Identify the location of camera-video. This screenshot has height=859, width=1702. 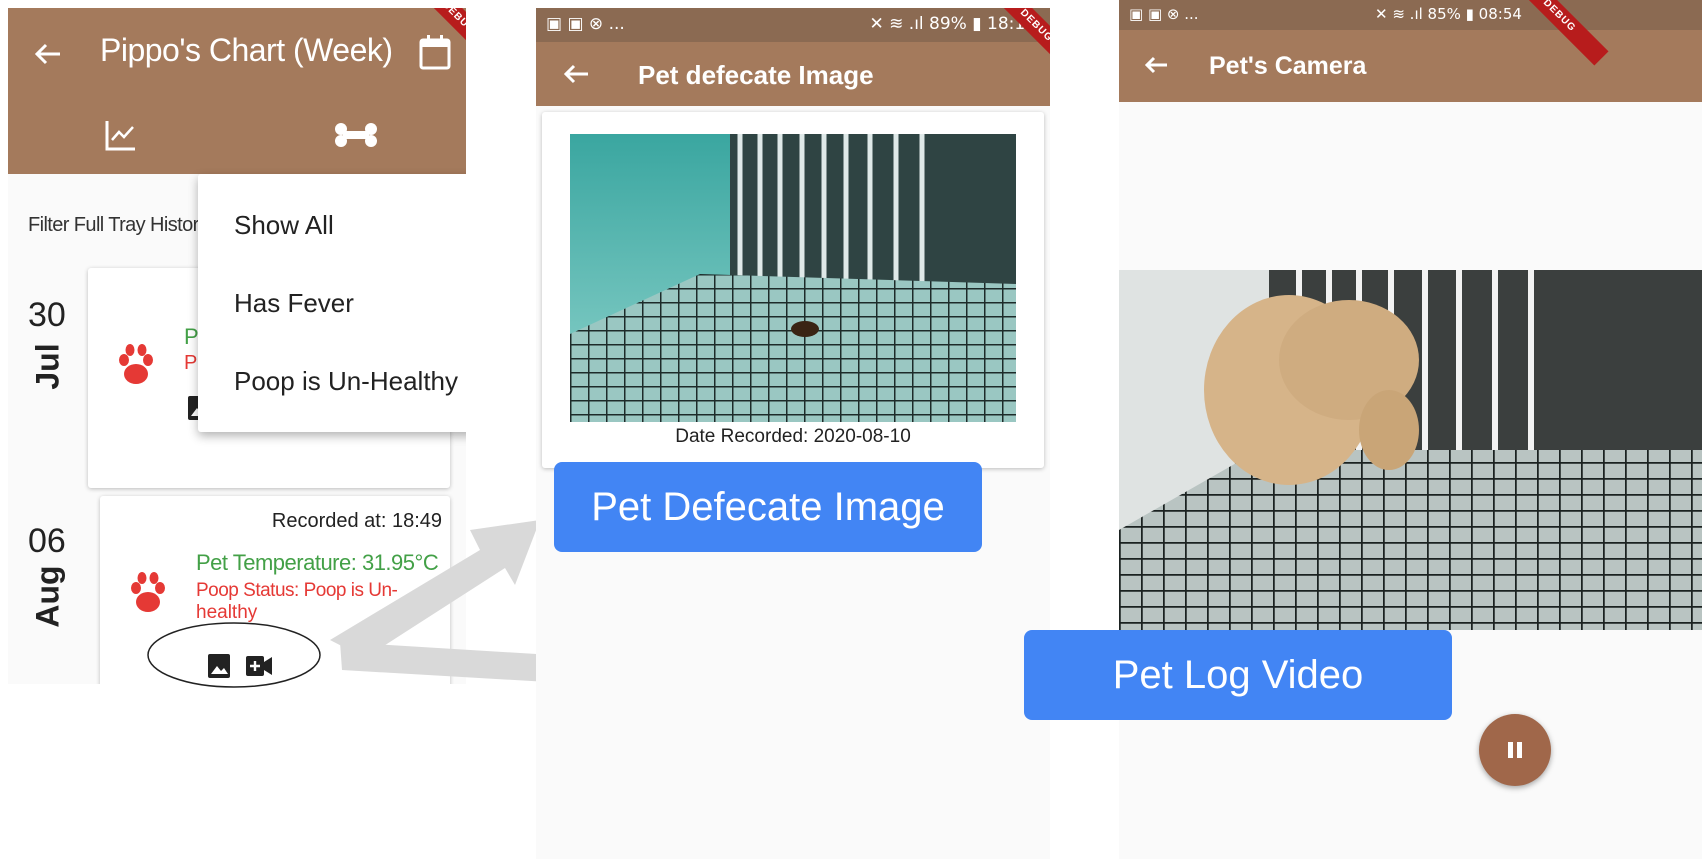
(1410, 450).